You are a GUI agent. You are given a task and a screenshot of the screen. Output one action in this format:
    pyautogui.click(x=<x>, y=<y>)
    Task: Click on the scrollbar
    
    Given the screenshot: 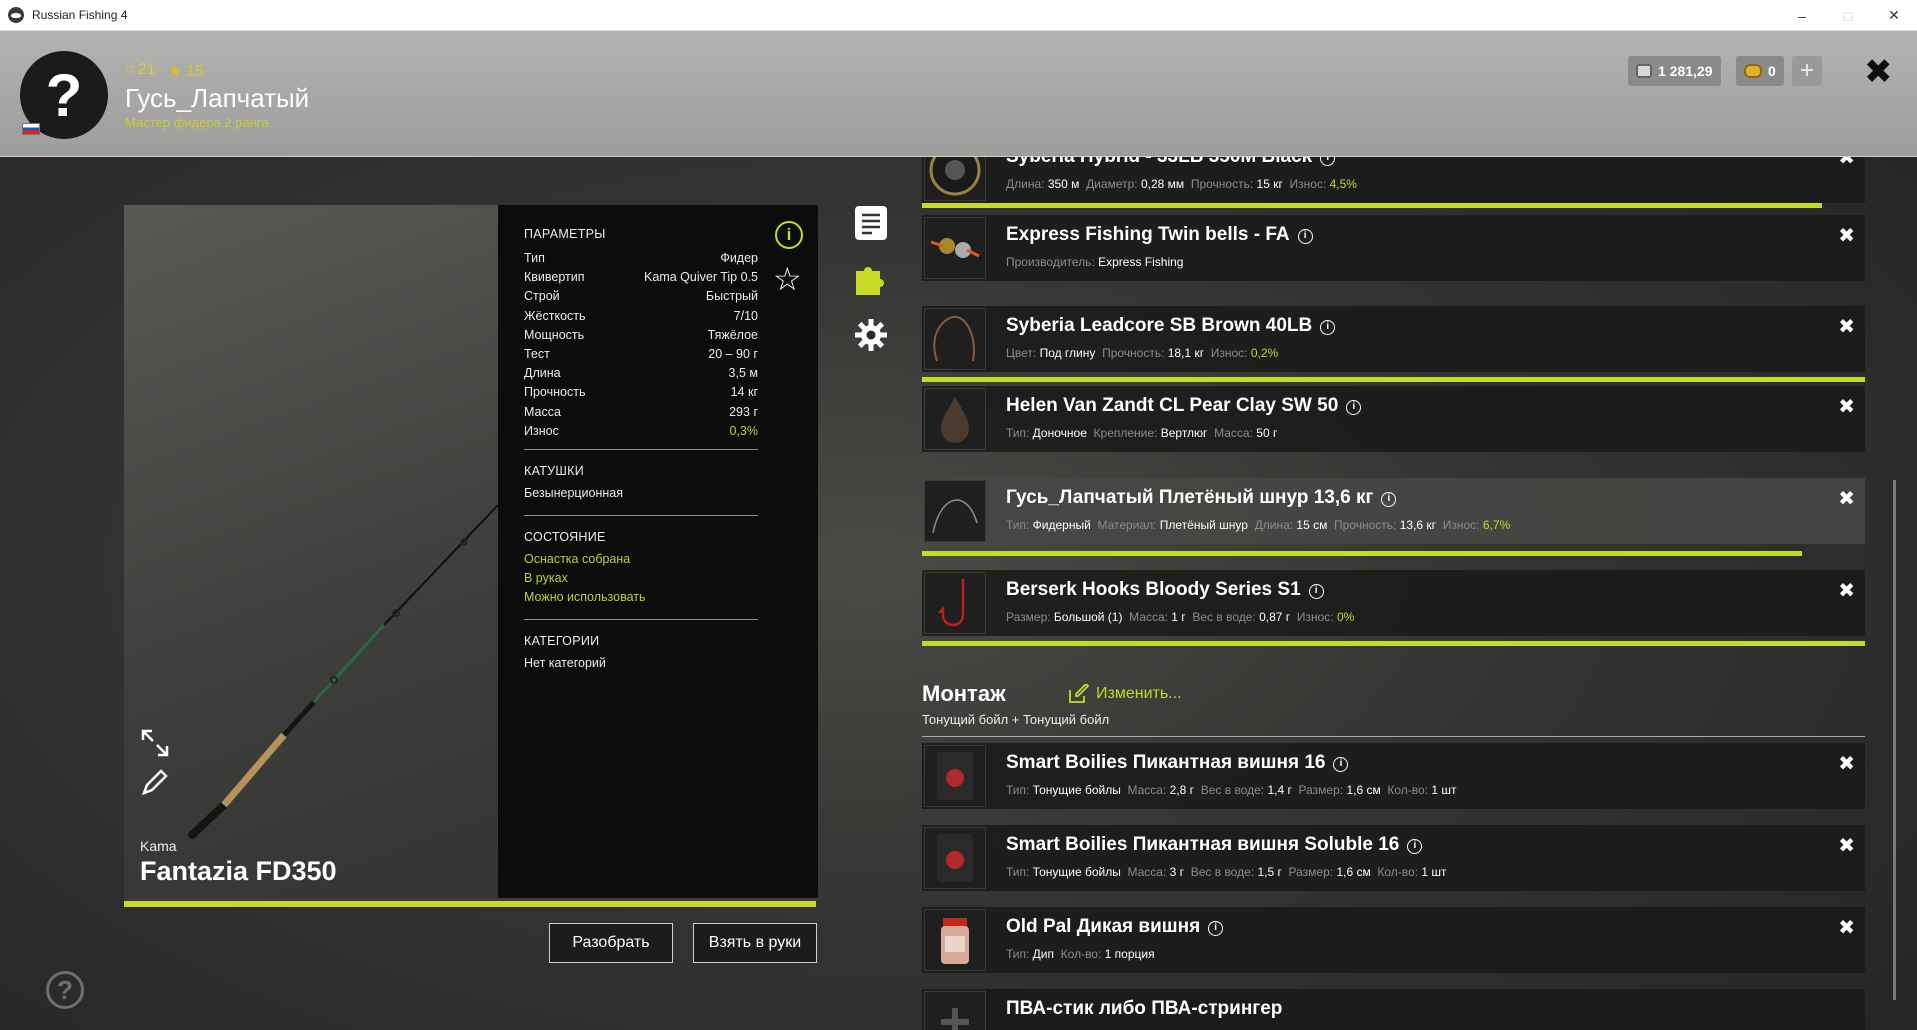 What is the action you would take?
    pyautogui.click(x=1894, y=740)
    